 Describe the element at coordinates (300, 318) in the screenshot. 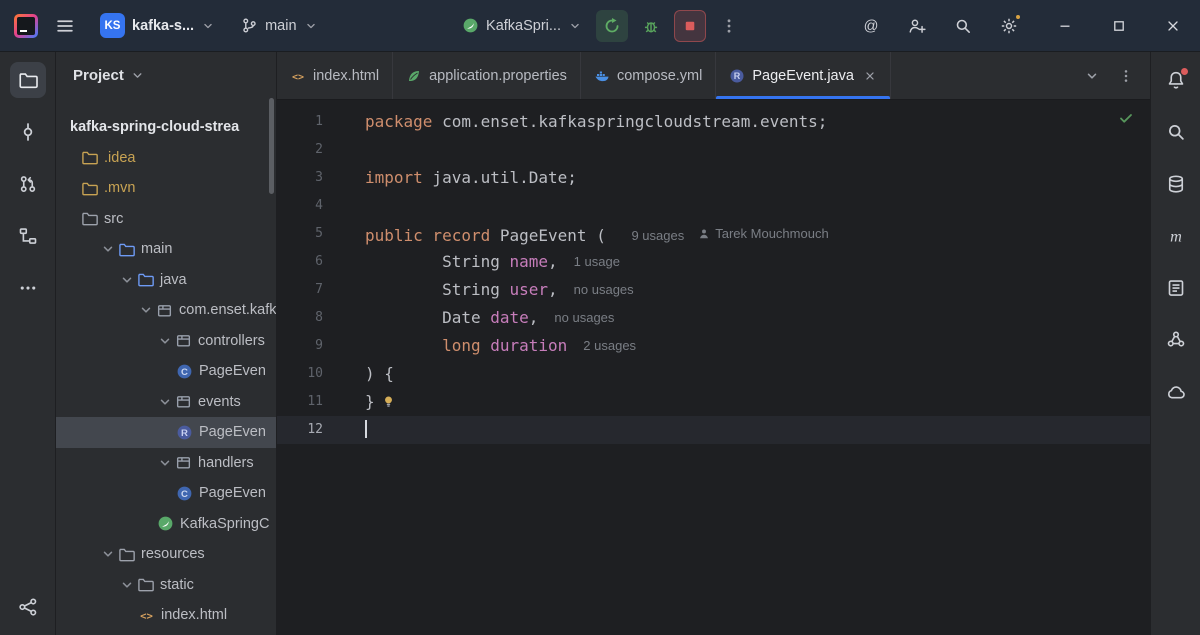

I see `line-number: 8` at that location.